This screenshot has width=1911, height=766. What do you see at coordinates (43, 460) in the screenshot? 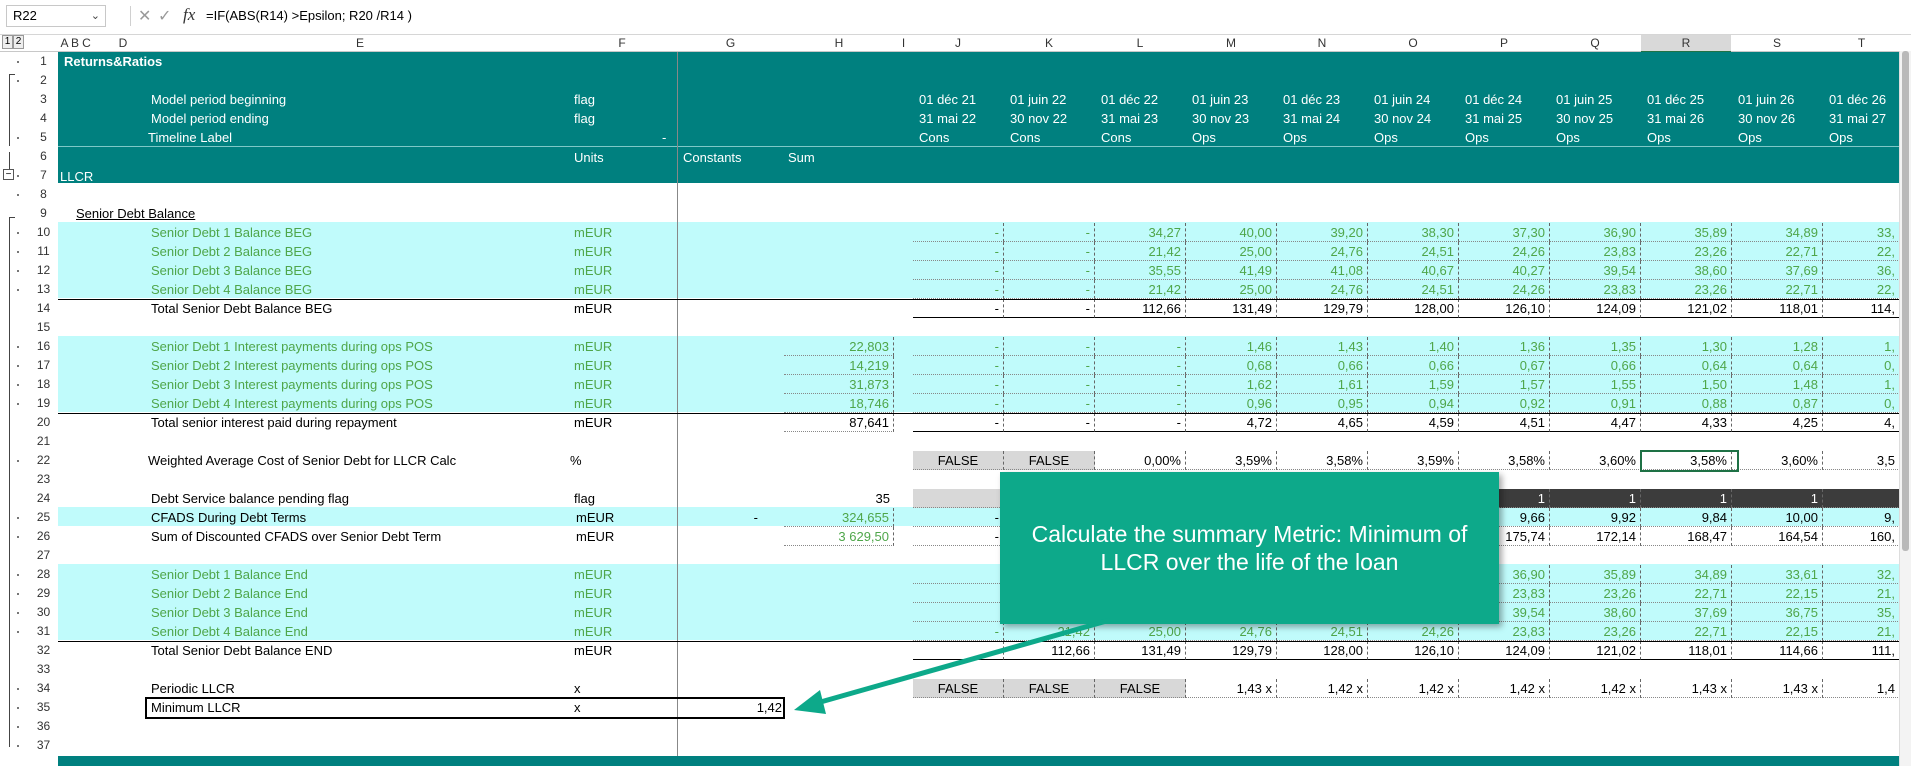
I see `row-header-22: 22` at bounding box center [43, 460].